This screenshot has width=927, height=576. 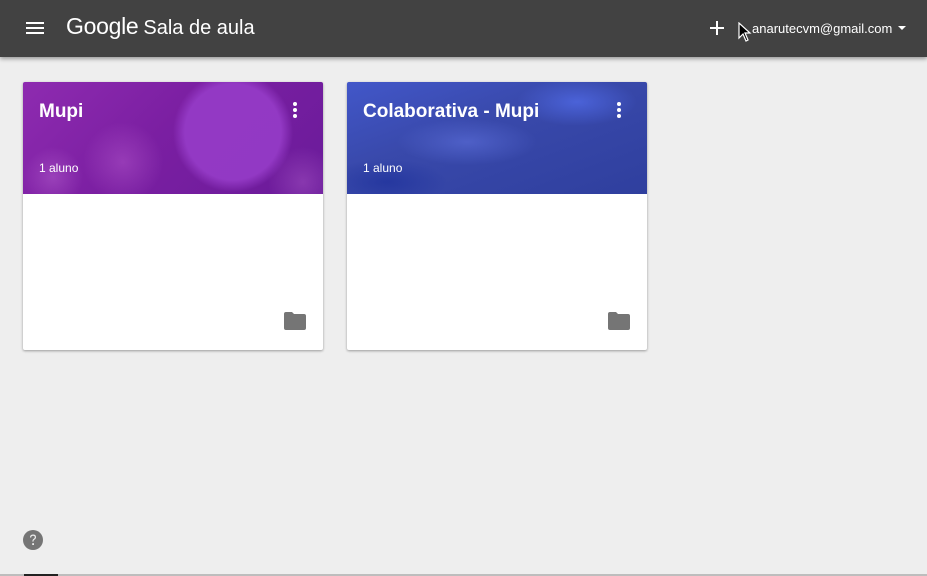 What do you see at coordinates (745, 32) in the screenshot?
I see `mouse-pointer-icon` at bounding box center [745, 32].